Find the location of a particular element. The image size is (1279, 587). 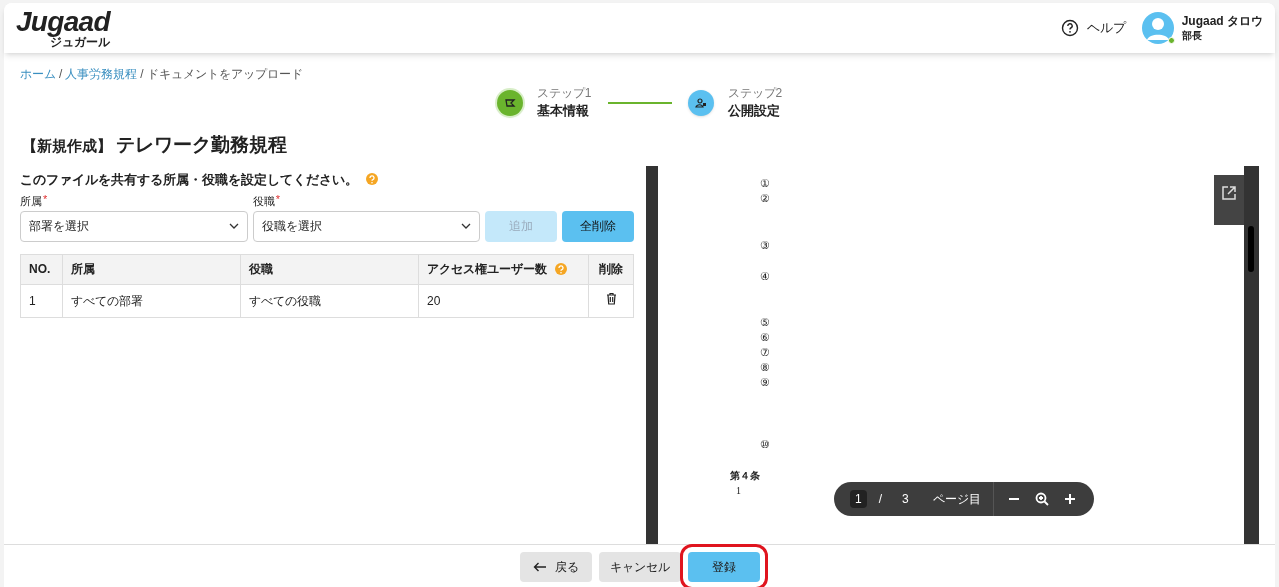

cancel-button: キャンセル is located at coordinates (639, 566).